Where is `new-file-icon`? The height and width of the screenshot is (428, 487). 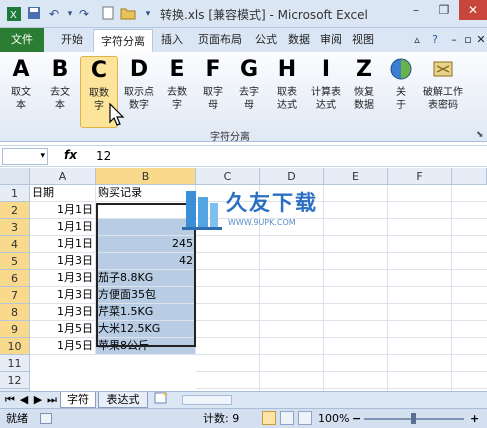
new-file-icon is located at coordinates (108, 14).